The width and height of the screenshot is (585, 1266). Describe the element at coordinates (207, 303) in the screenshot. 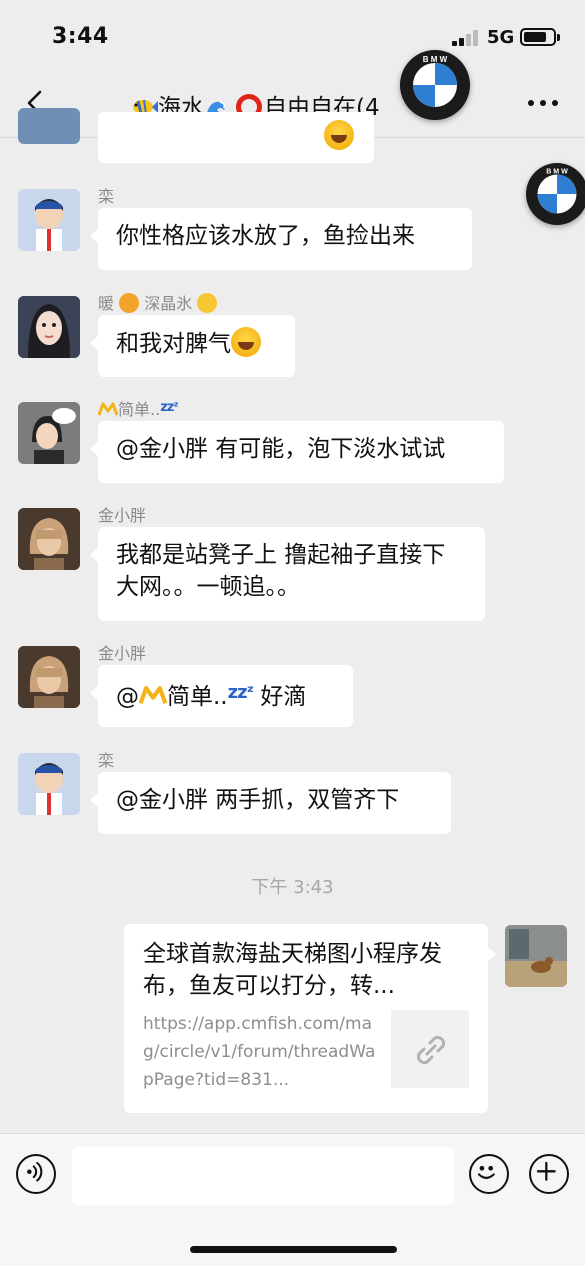

I see `zany-face-emoji-icon` at that location.